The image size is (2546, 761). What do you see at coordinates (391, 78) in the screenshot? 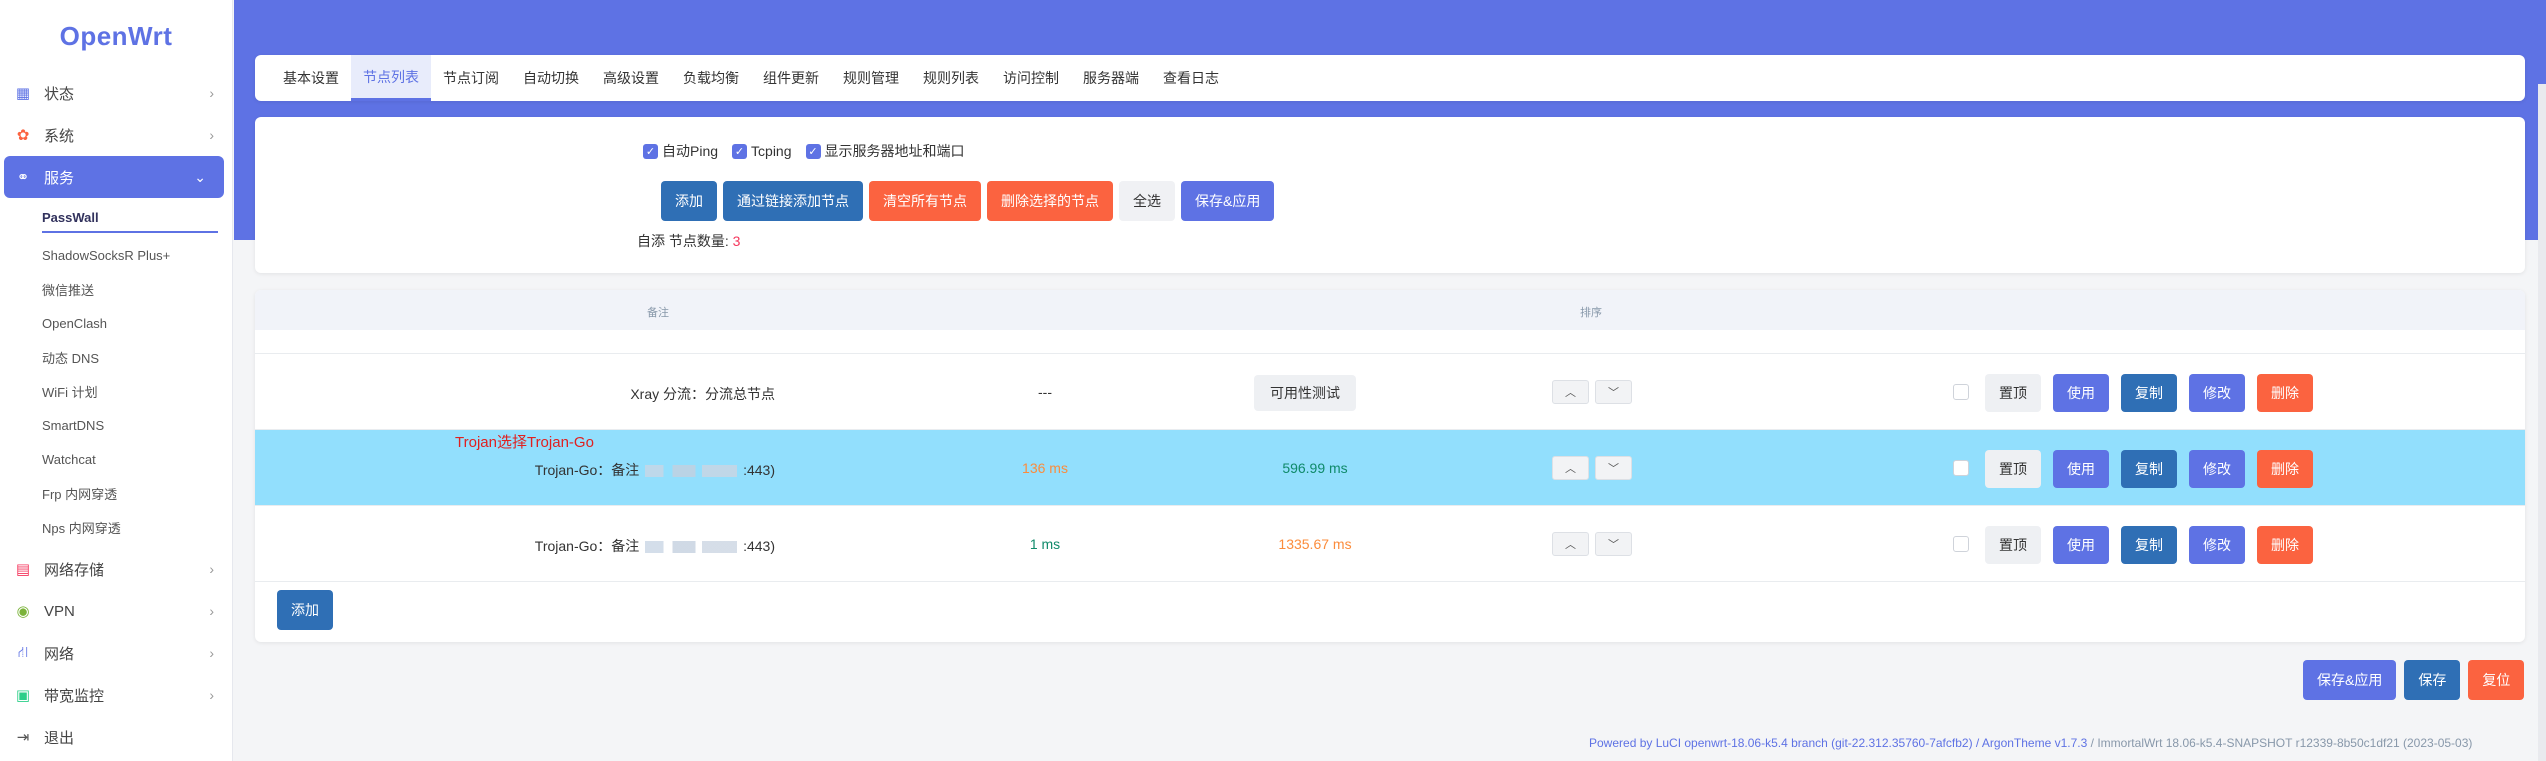
I see `tab-node-list: 节点列表` at bounding box center [391, 78].